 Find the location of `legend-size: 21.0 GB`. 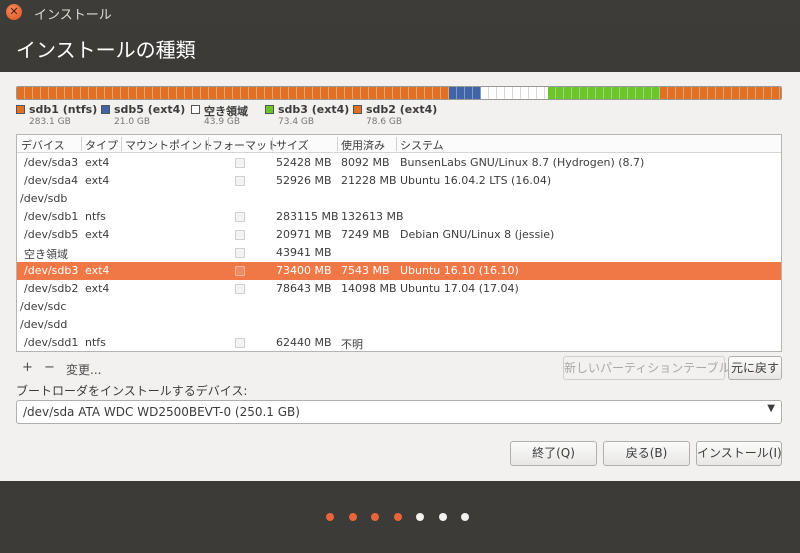

legend-size: 21.0 GB is located at coordinates (132, 122).